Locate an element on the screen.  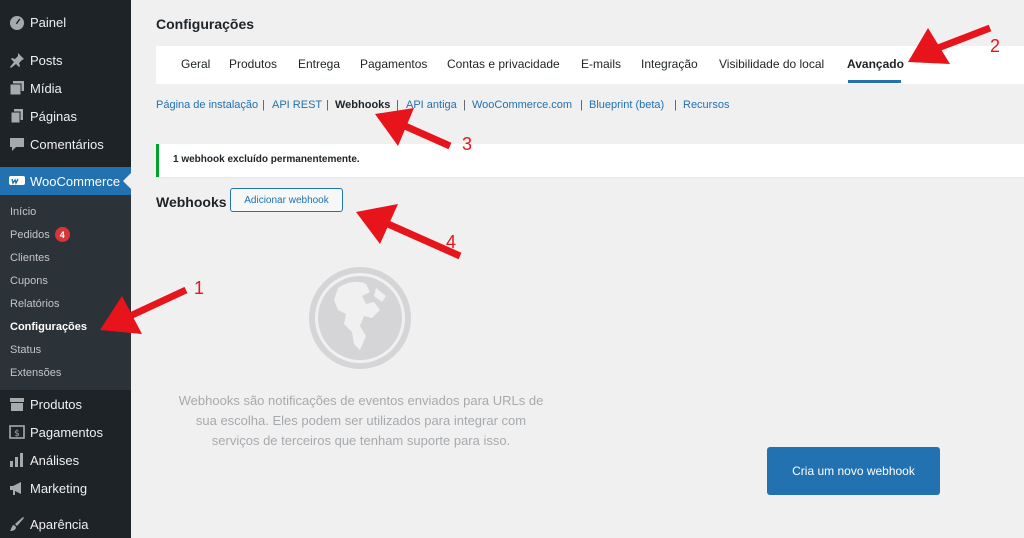
menu-item-label: Produtos is located at coordinates (56, 404).